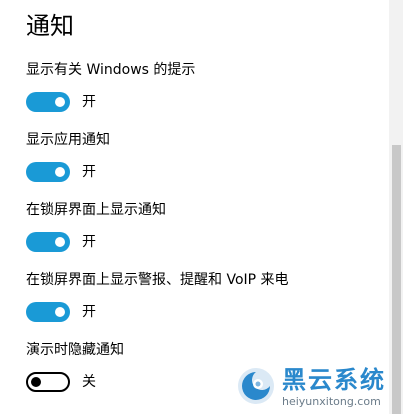 The width and height of the screenshot is (403, 414). I want to click on setting-app-notifications: 显示应用通知 开, so click(206, 156).